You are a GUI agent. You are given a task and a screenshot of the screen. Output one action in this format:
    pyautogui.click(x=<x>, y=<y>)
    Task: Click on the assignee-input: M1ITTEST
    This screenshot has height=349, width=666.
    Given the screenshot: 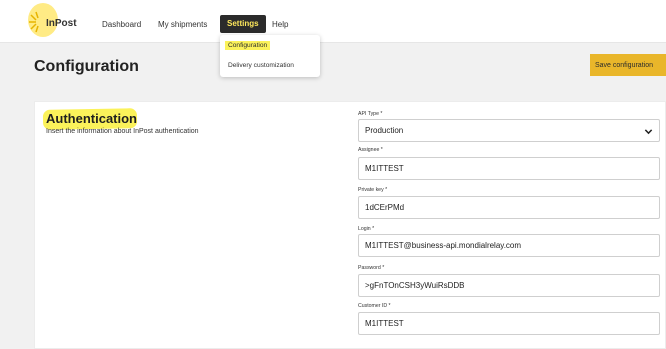 What is the action you would take?
    pyautogui.click(x=509, y=168)
    